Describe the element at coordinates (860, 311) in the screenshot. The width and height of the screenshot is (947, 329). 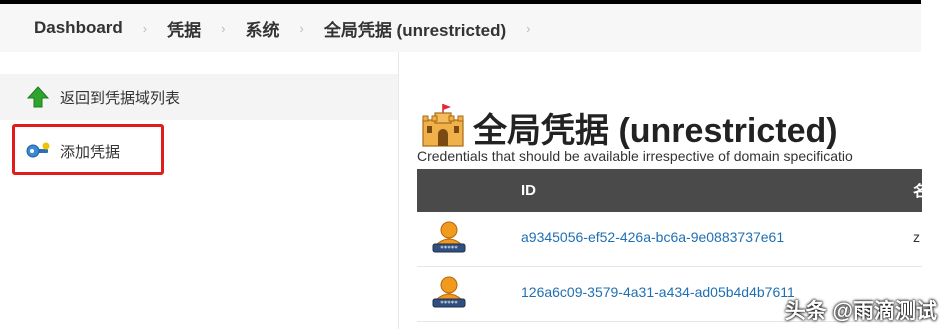
I see `watermark: 头条 @雨滴测试` at that location.